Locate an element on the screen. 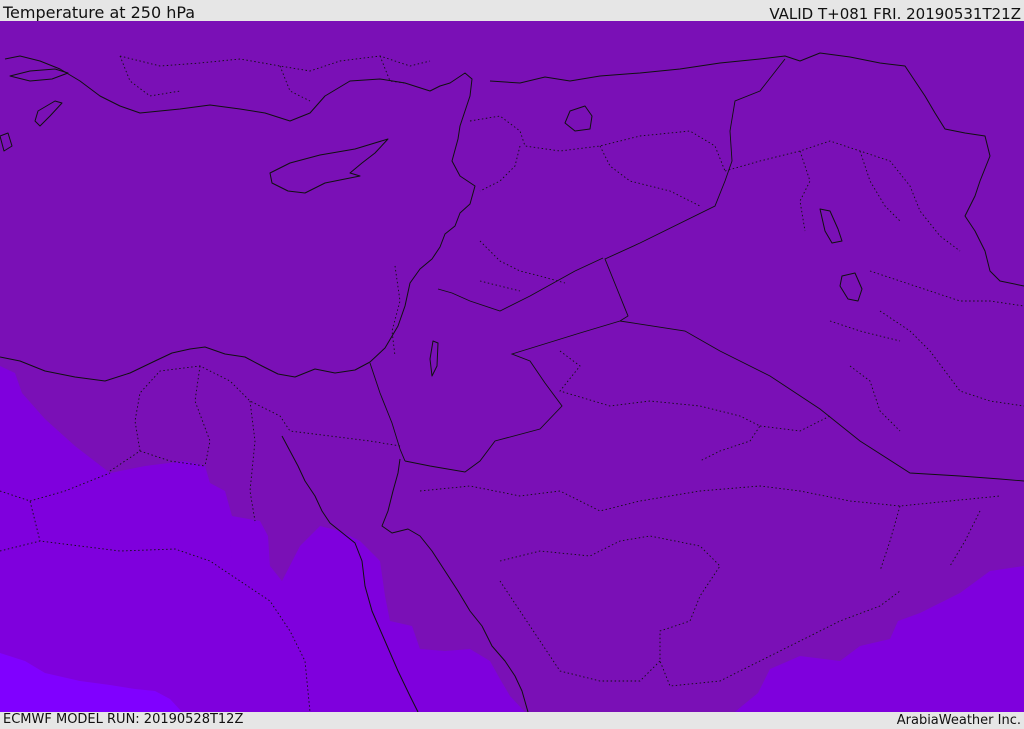 The image size is (1024, 729). credit-label: ArabiaWeather Inc. is located at coordinates (958, 720).